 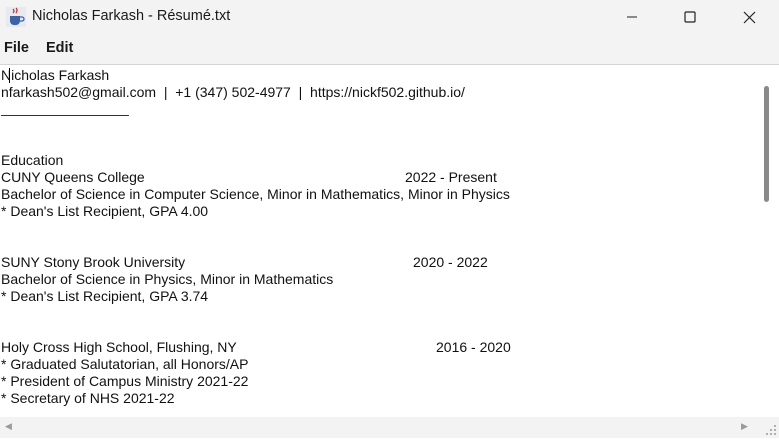 I want to click on text-line: * President of Campus Ministry 2021-22, so click(x=125, y=381).